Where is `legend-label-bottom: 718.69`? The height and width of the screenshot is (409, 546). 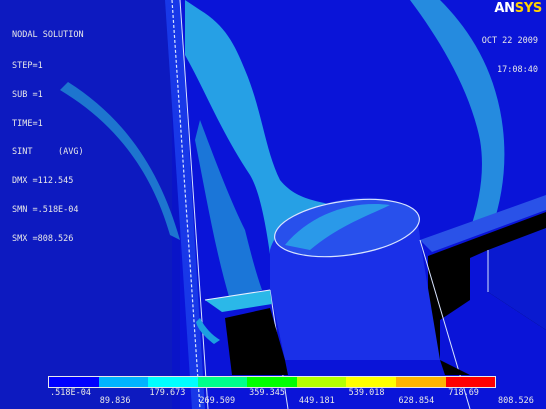
legend-label-bottom: 718.69 is located at coordinates (463, 393).